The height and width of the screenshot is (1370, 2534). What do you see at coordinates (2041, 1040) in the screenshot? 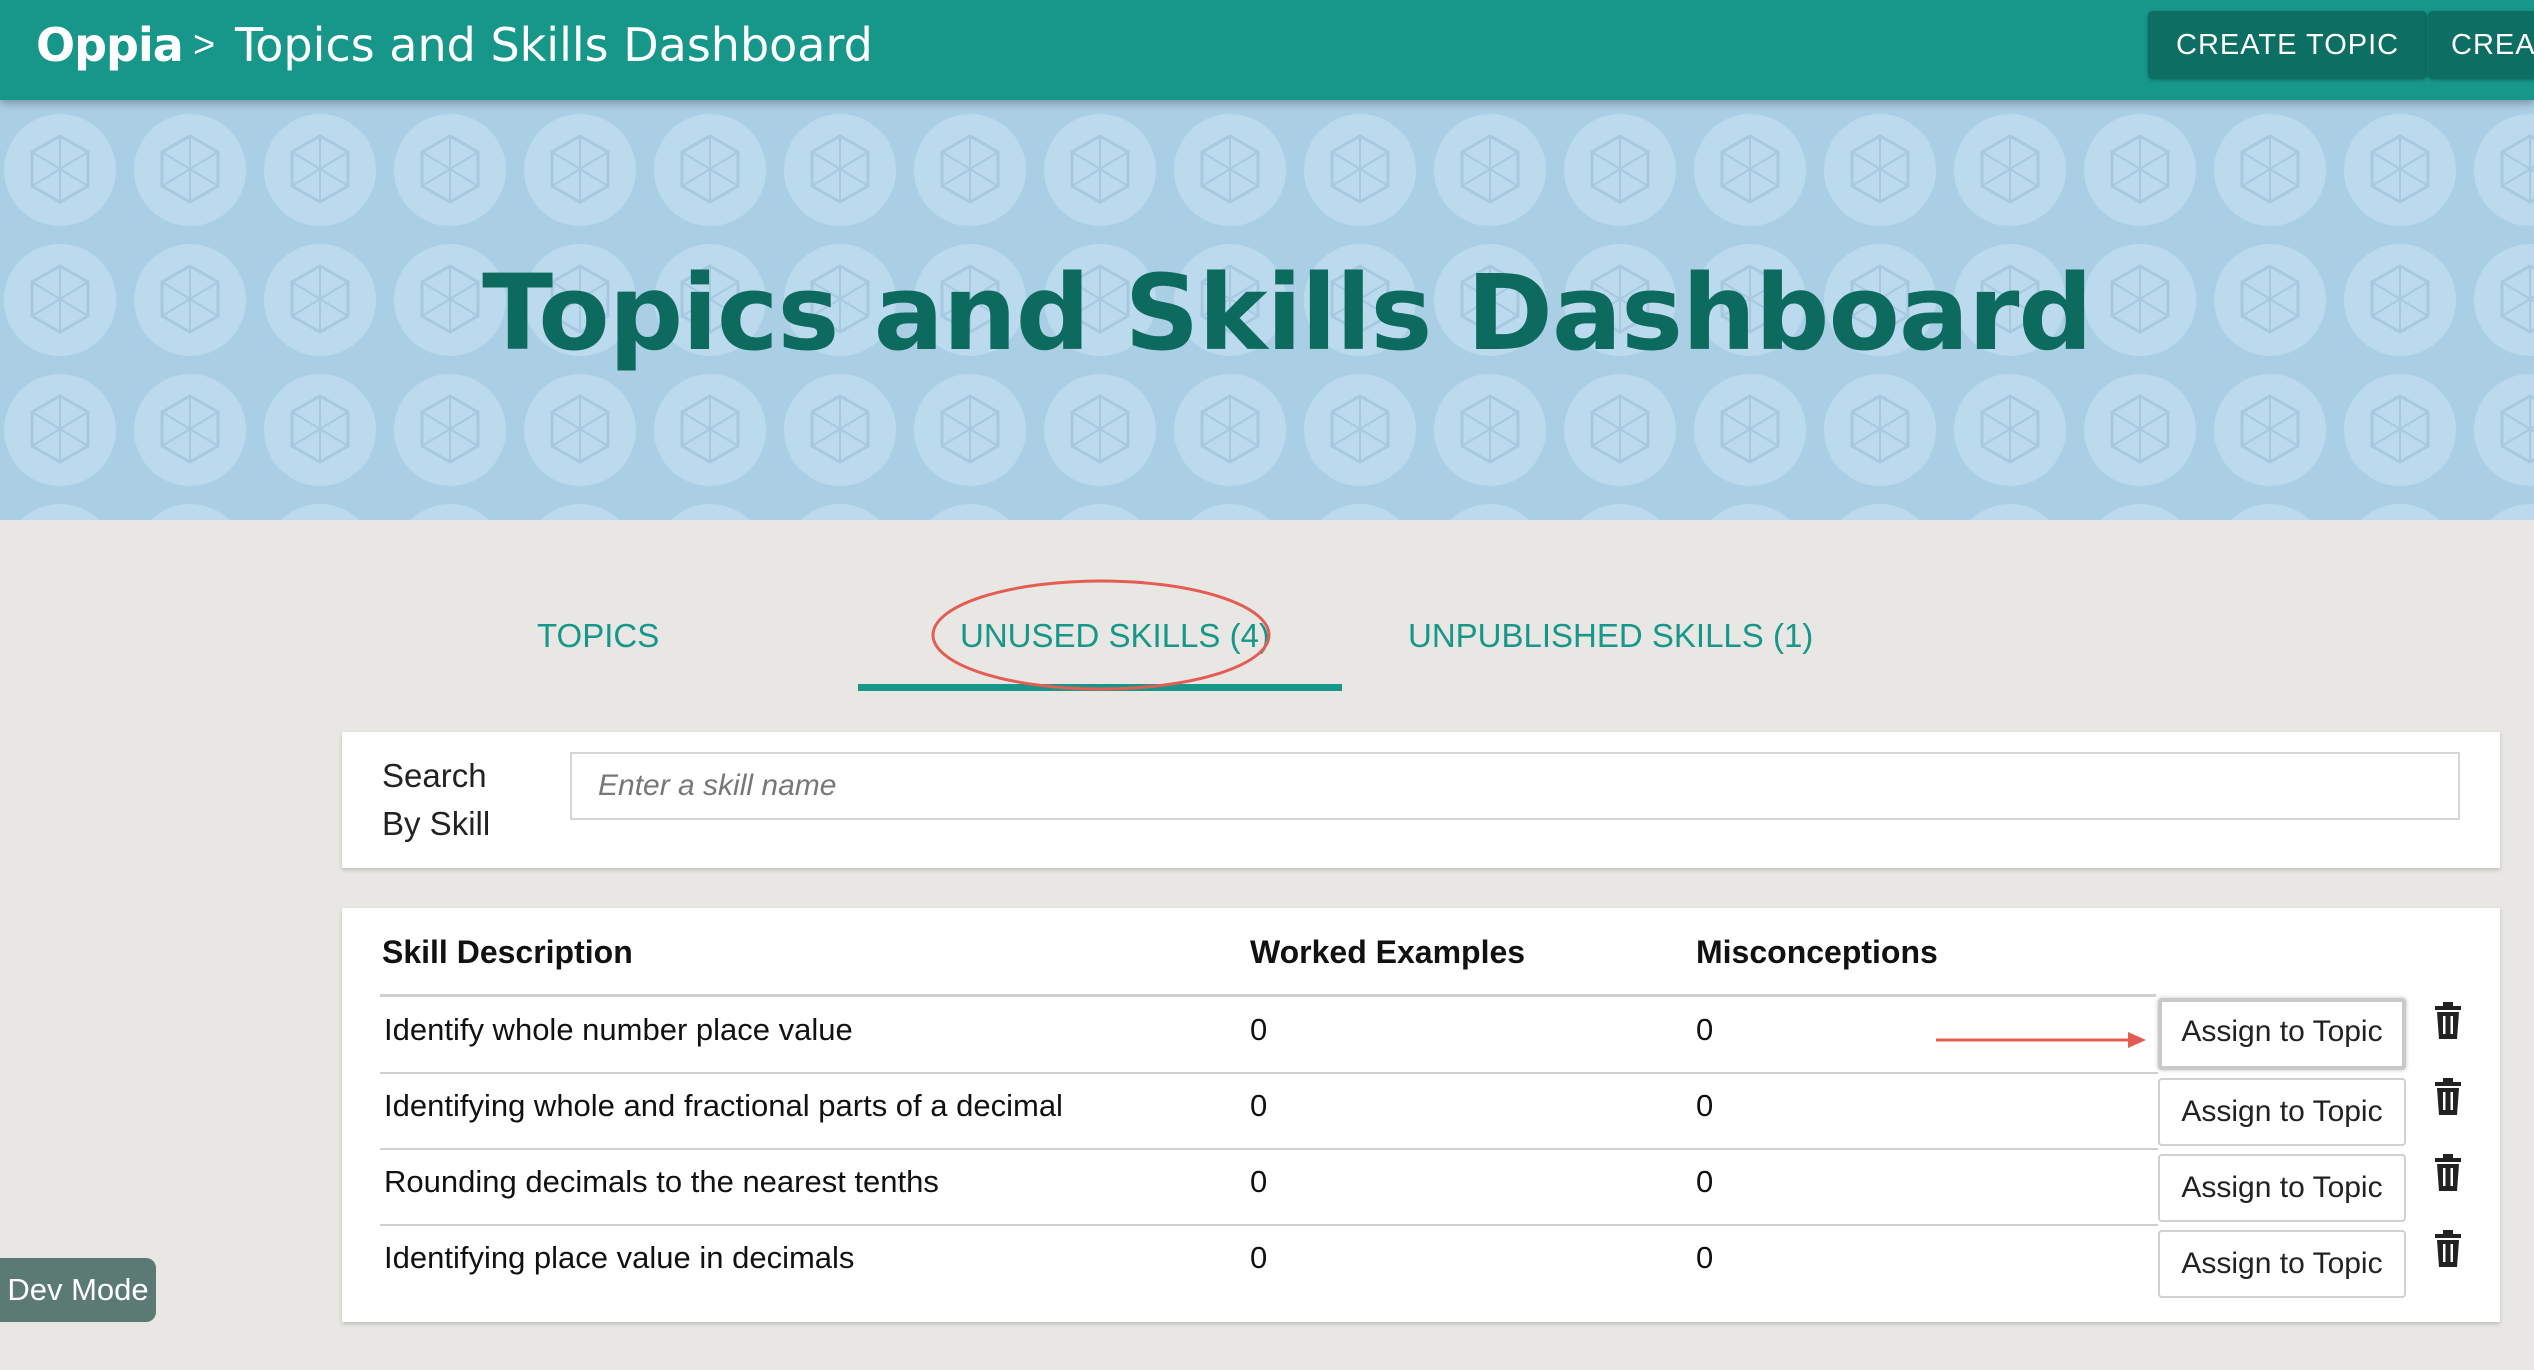
I see `annotation-arrow` at bounding box center [2041, 1040].